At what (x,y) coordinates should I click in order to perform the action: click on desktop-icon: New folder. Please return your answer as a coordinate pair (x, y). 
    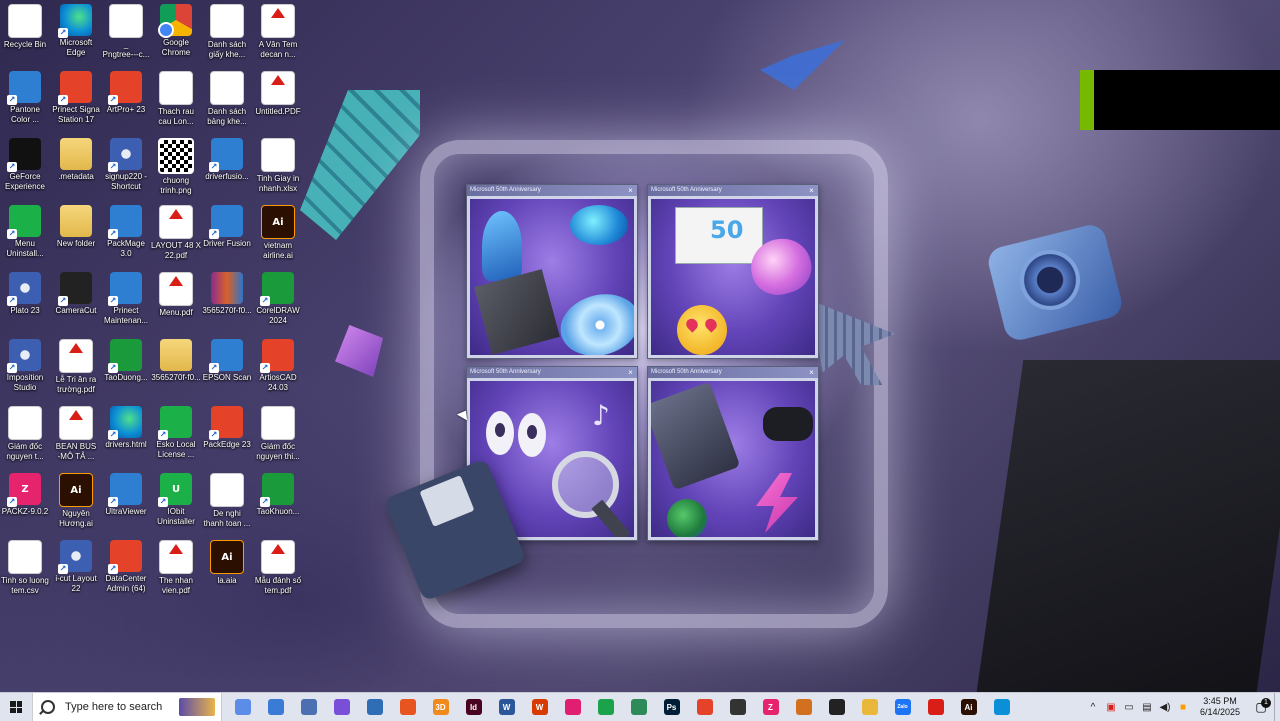
    Looking at the image, I should click on (76, 225).